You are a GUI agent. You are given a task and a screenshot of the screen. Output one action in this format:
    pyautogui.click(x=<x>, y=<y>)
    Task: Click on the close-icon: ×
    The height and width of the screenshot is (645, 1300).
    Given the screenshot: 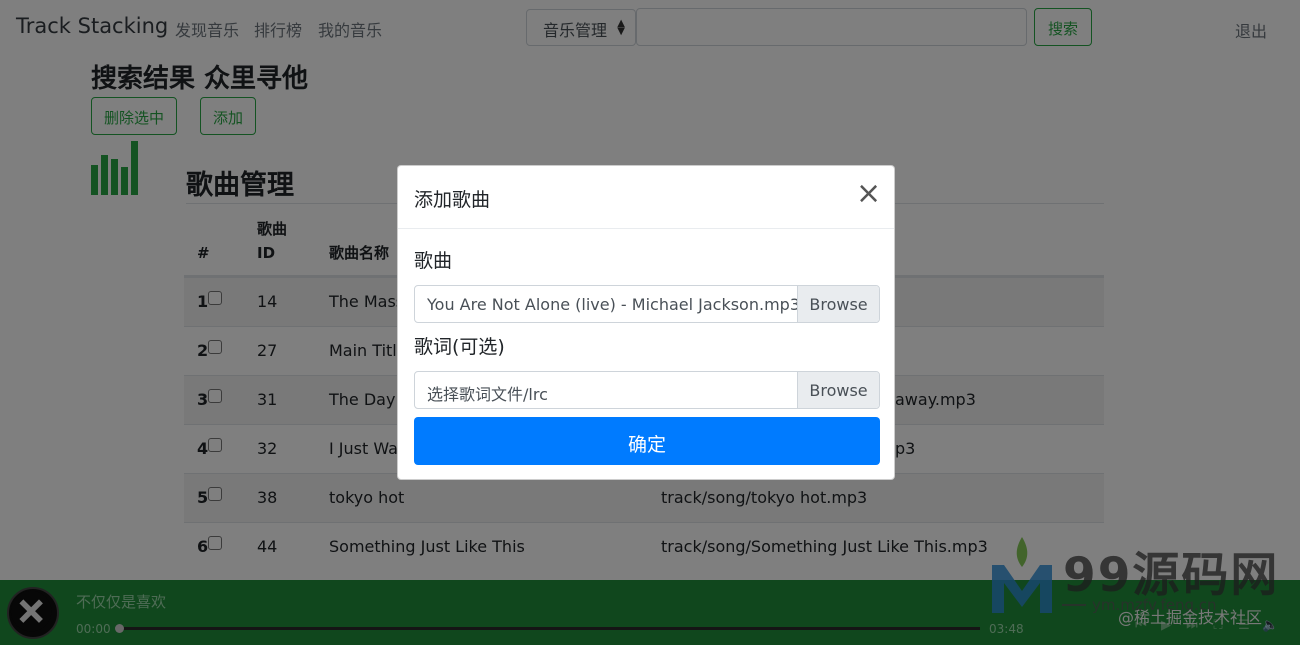 What is the action you would take?
    pyautogui.click(x=868, y=194)
    